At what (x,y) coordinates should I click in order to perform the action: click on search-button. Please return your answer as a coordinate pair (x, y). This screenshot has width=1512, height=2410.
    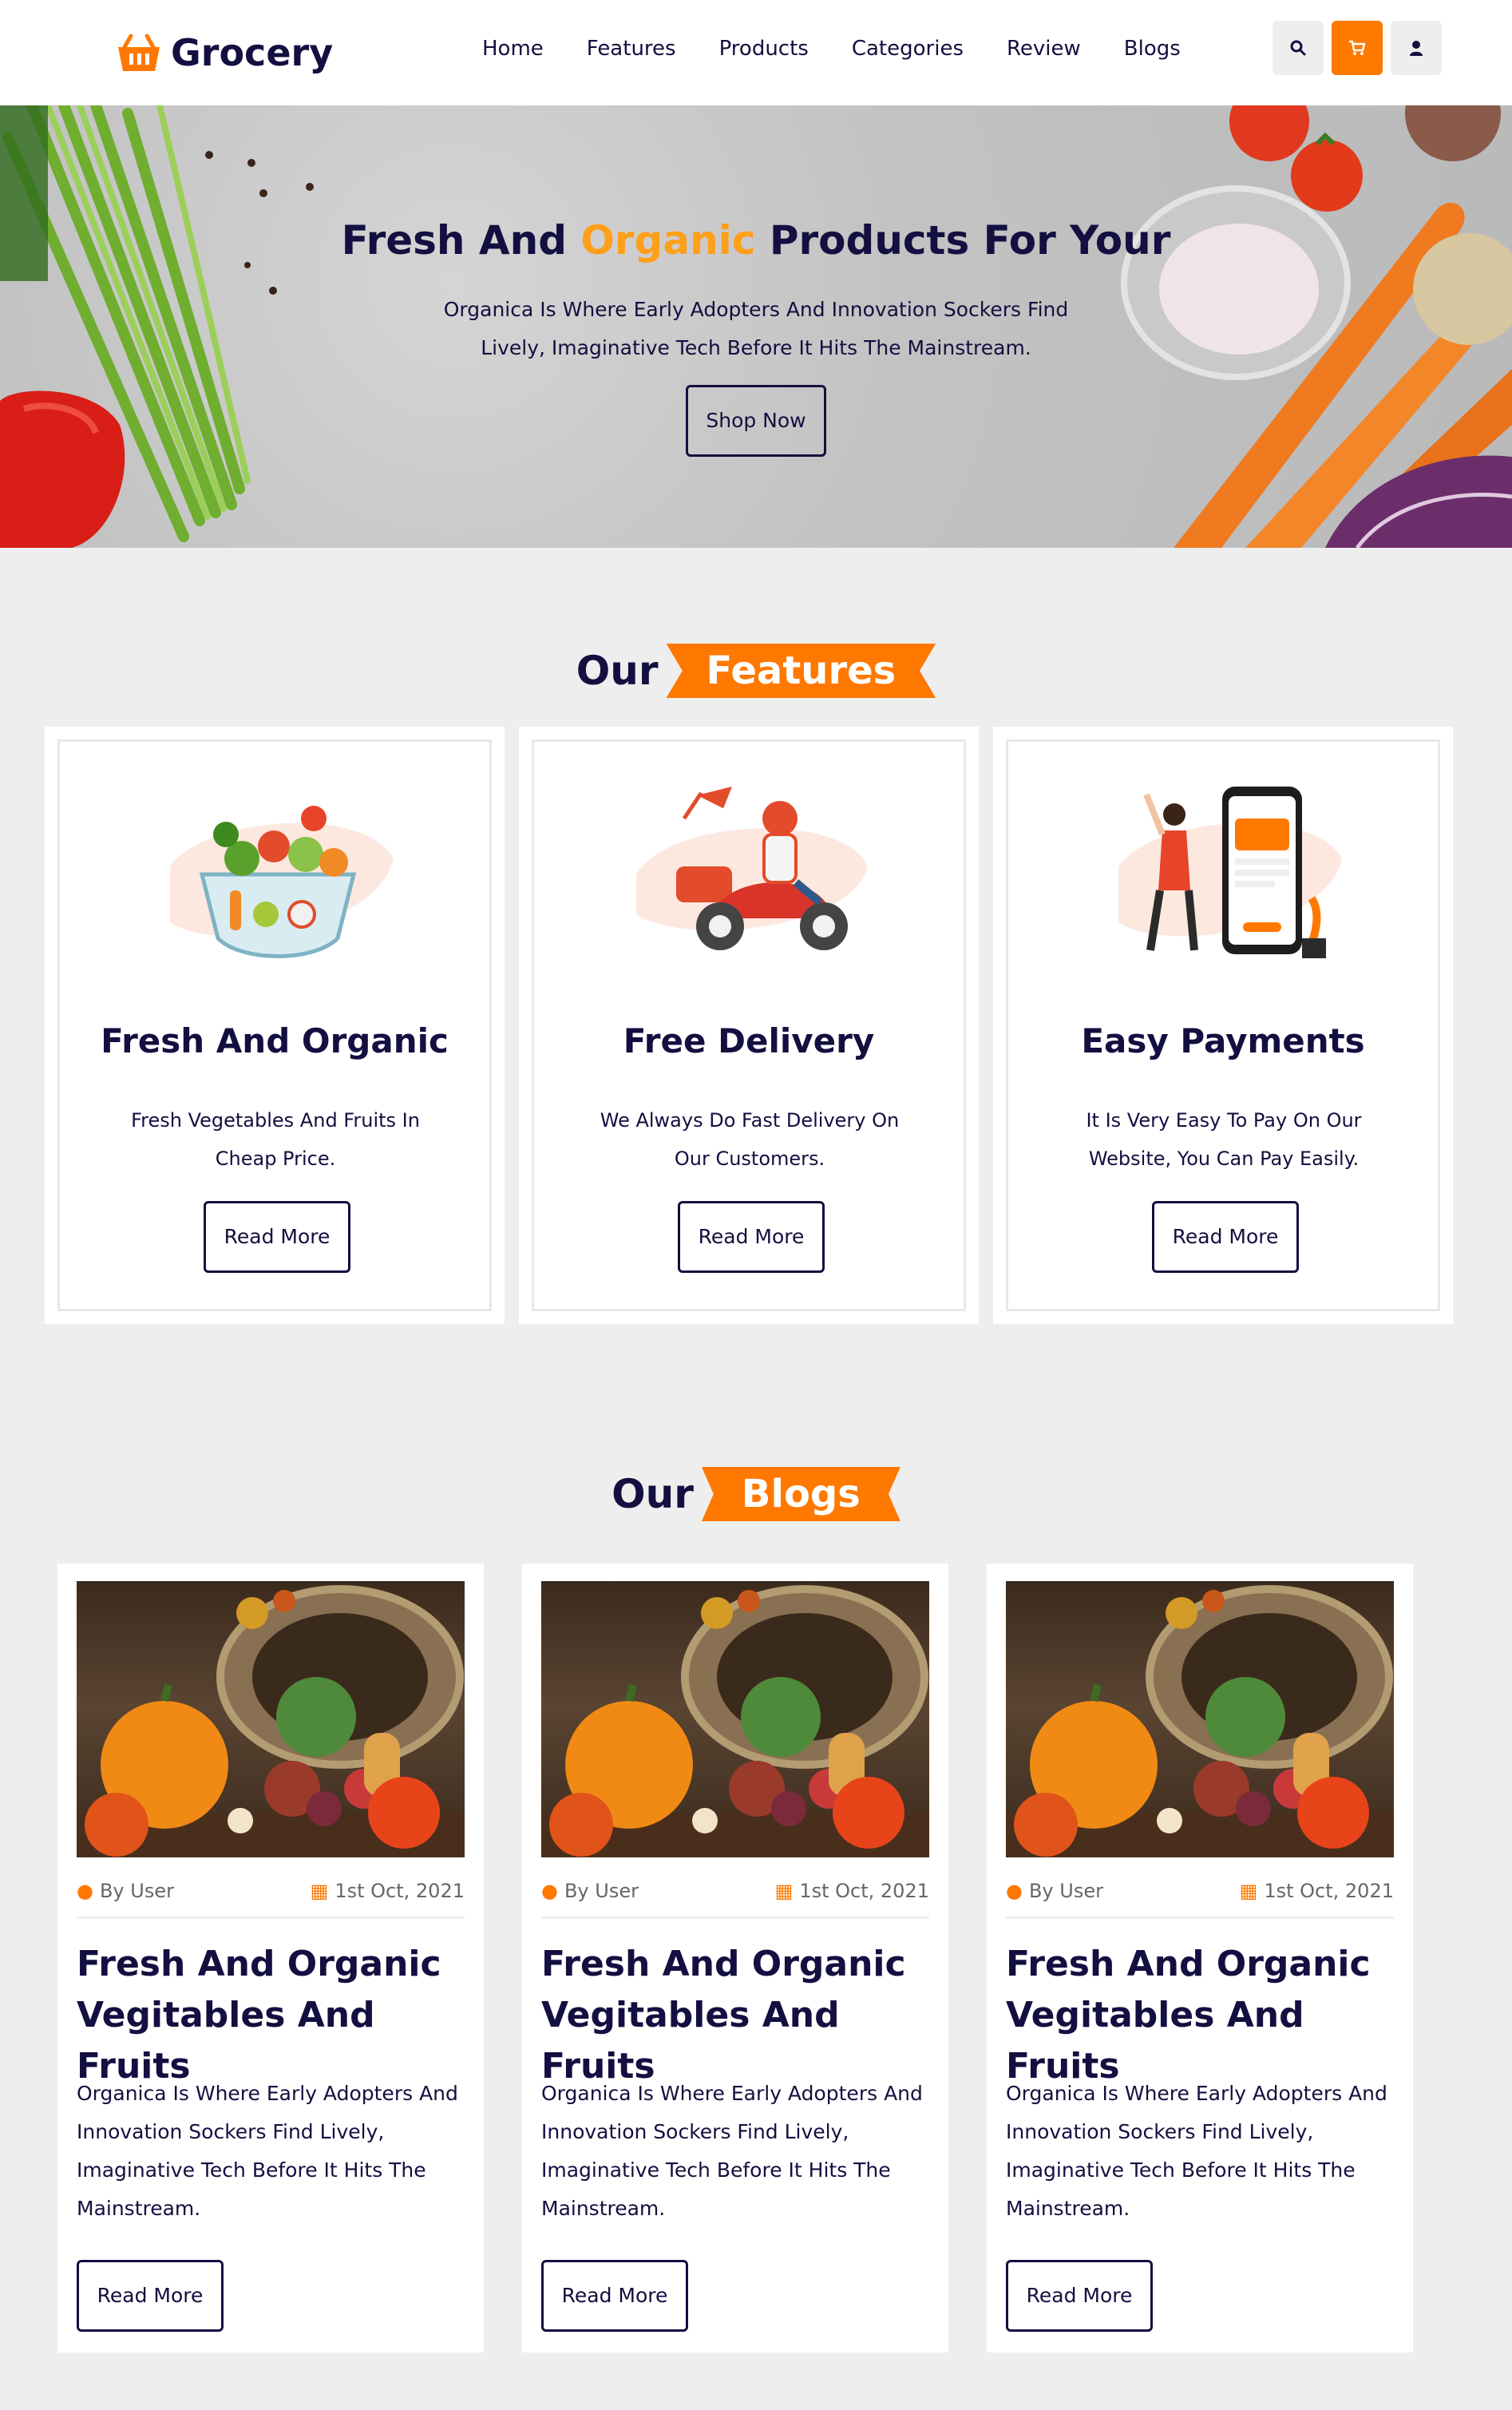
    Looking at the image, I should click on (1298, 48).